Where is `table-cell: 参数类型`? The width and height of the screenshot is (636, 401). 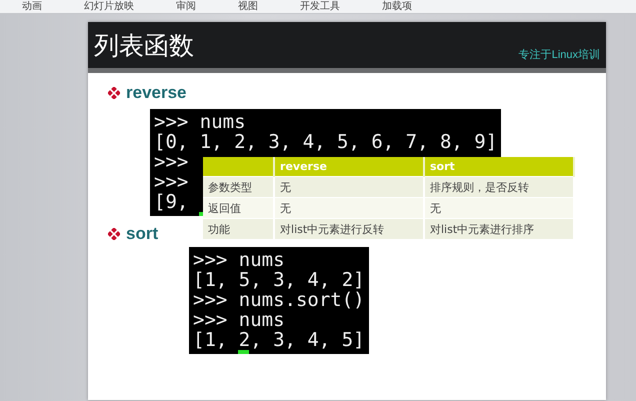 table-cell: 参数类型 is located at coordinates (238, 187).